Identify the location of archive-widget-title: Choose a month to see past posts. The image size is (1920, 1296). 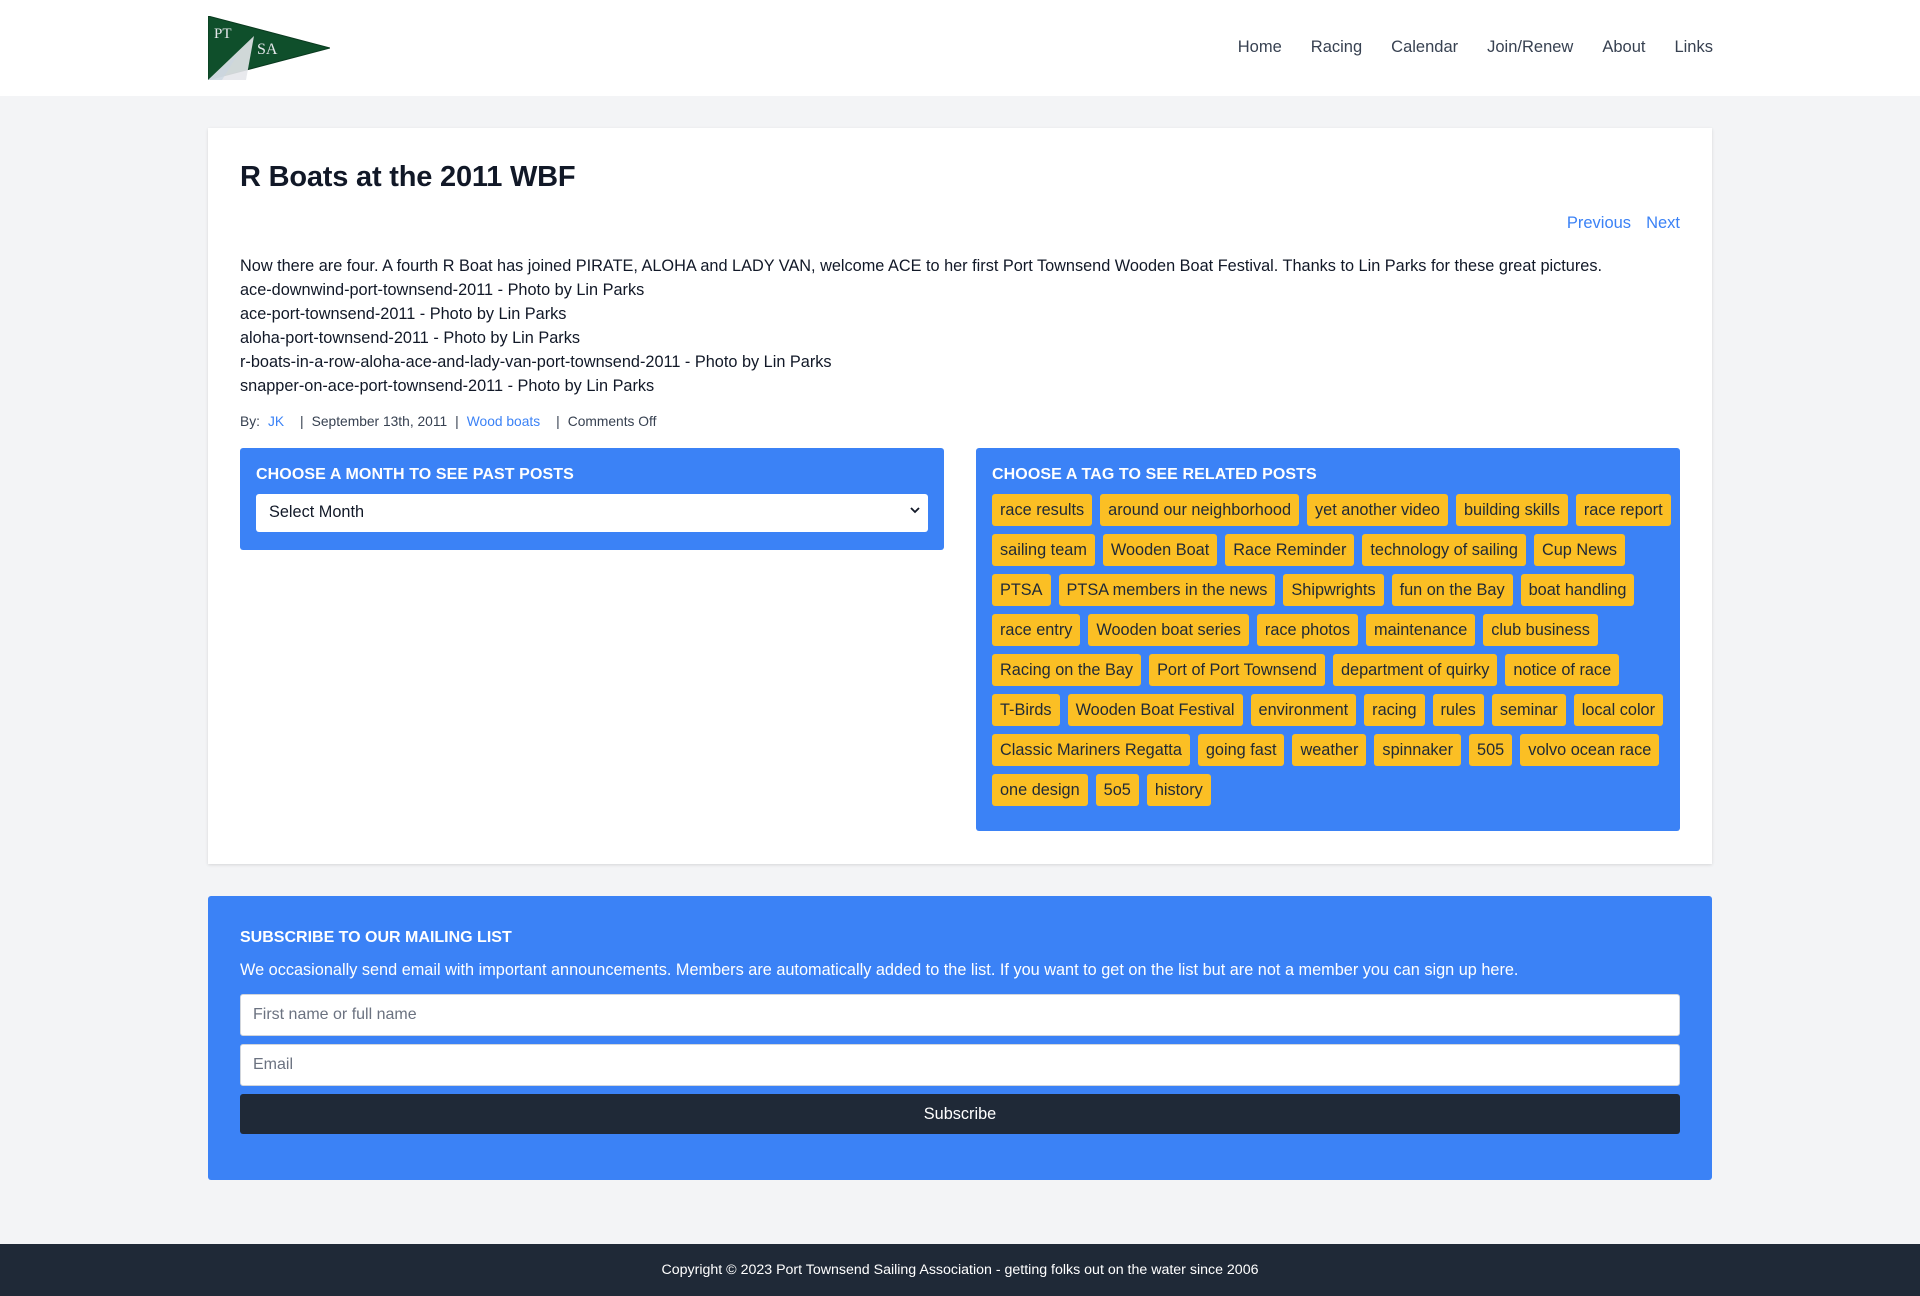
(415, 474).